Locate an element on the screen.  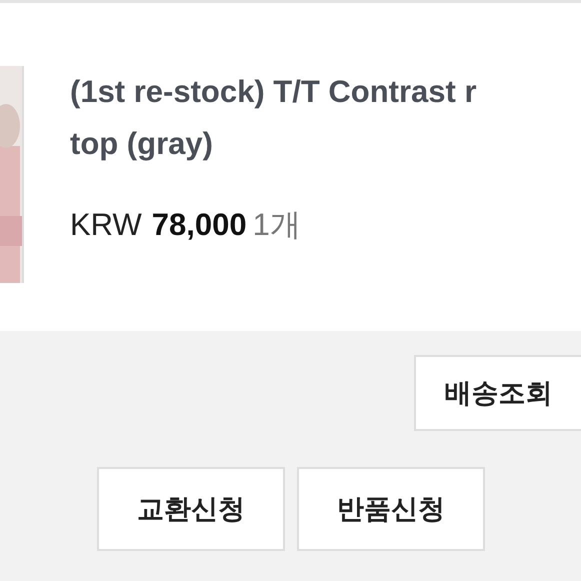
product-title: (1st re-stock) T/T Contrast r is located at coordinates (273, 92).